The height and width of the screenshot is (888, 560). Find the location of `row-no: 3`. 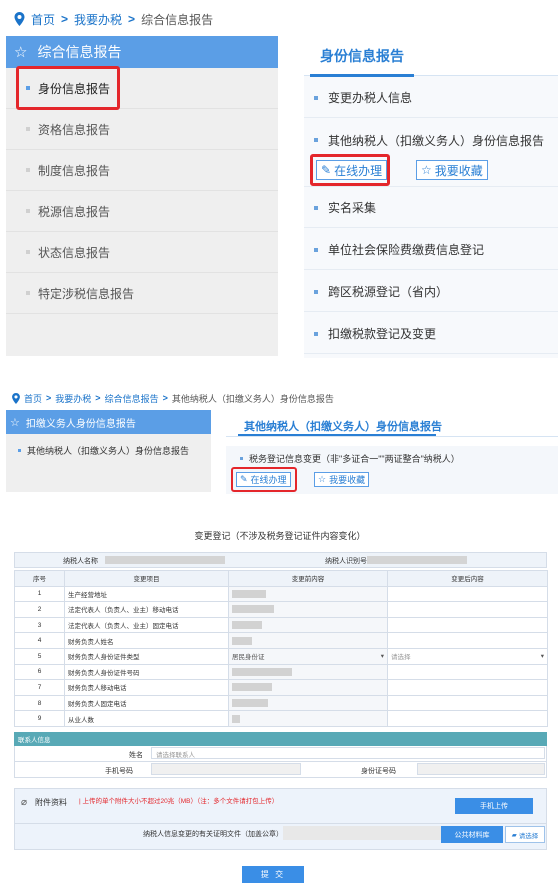

row-no: 3 is located at coordinates (39, 625).